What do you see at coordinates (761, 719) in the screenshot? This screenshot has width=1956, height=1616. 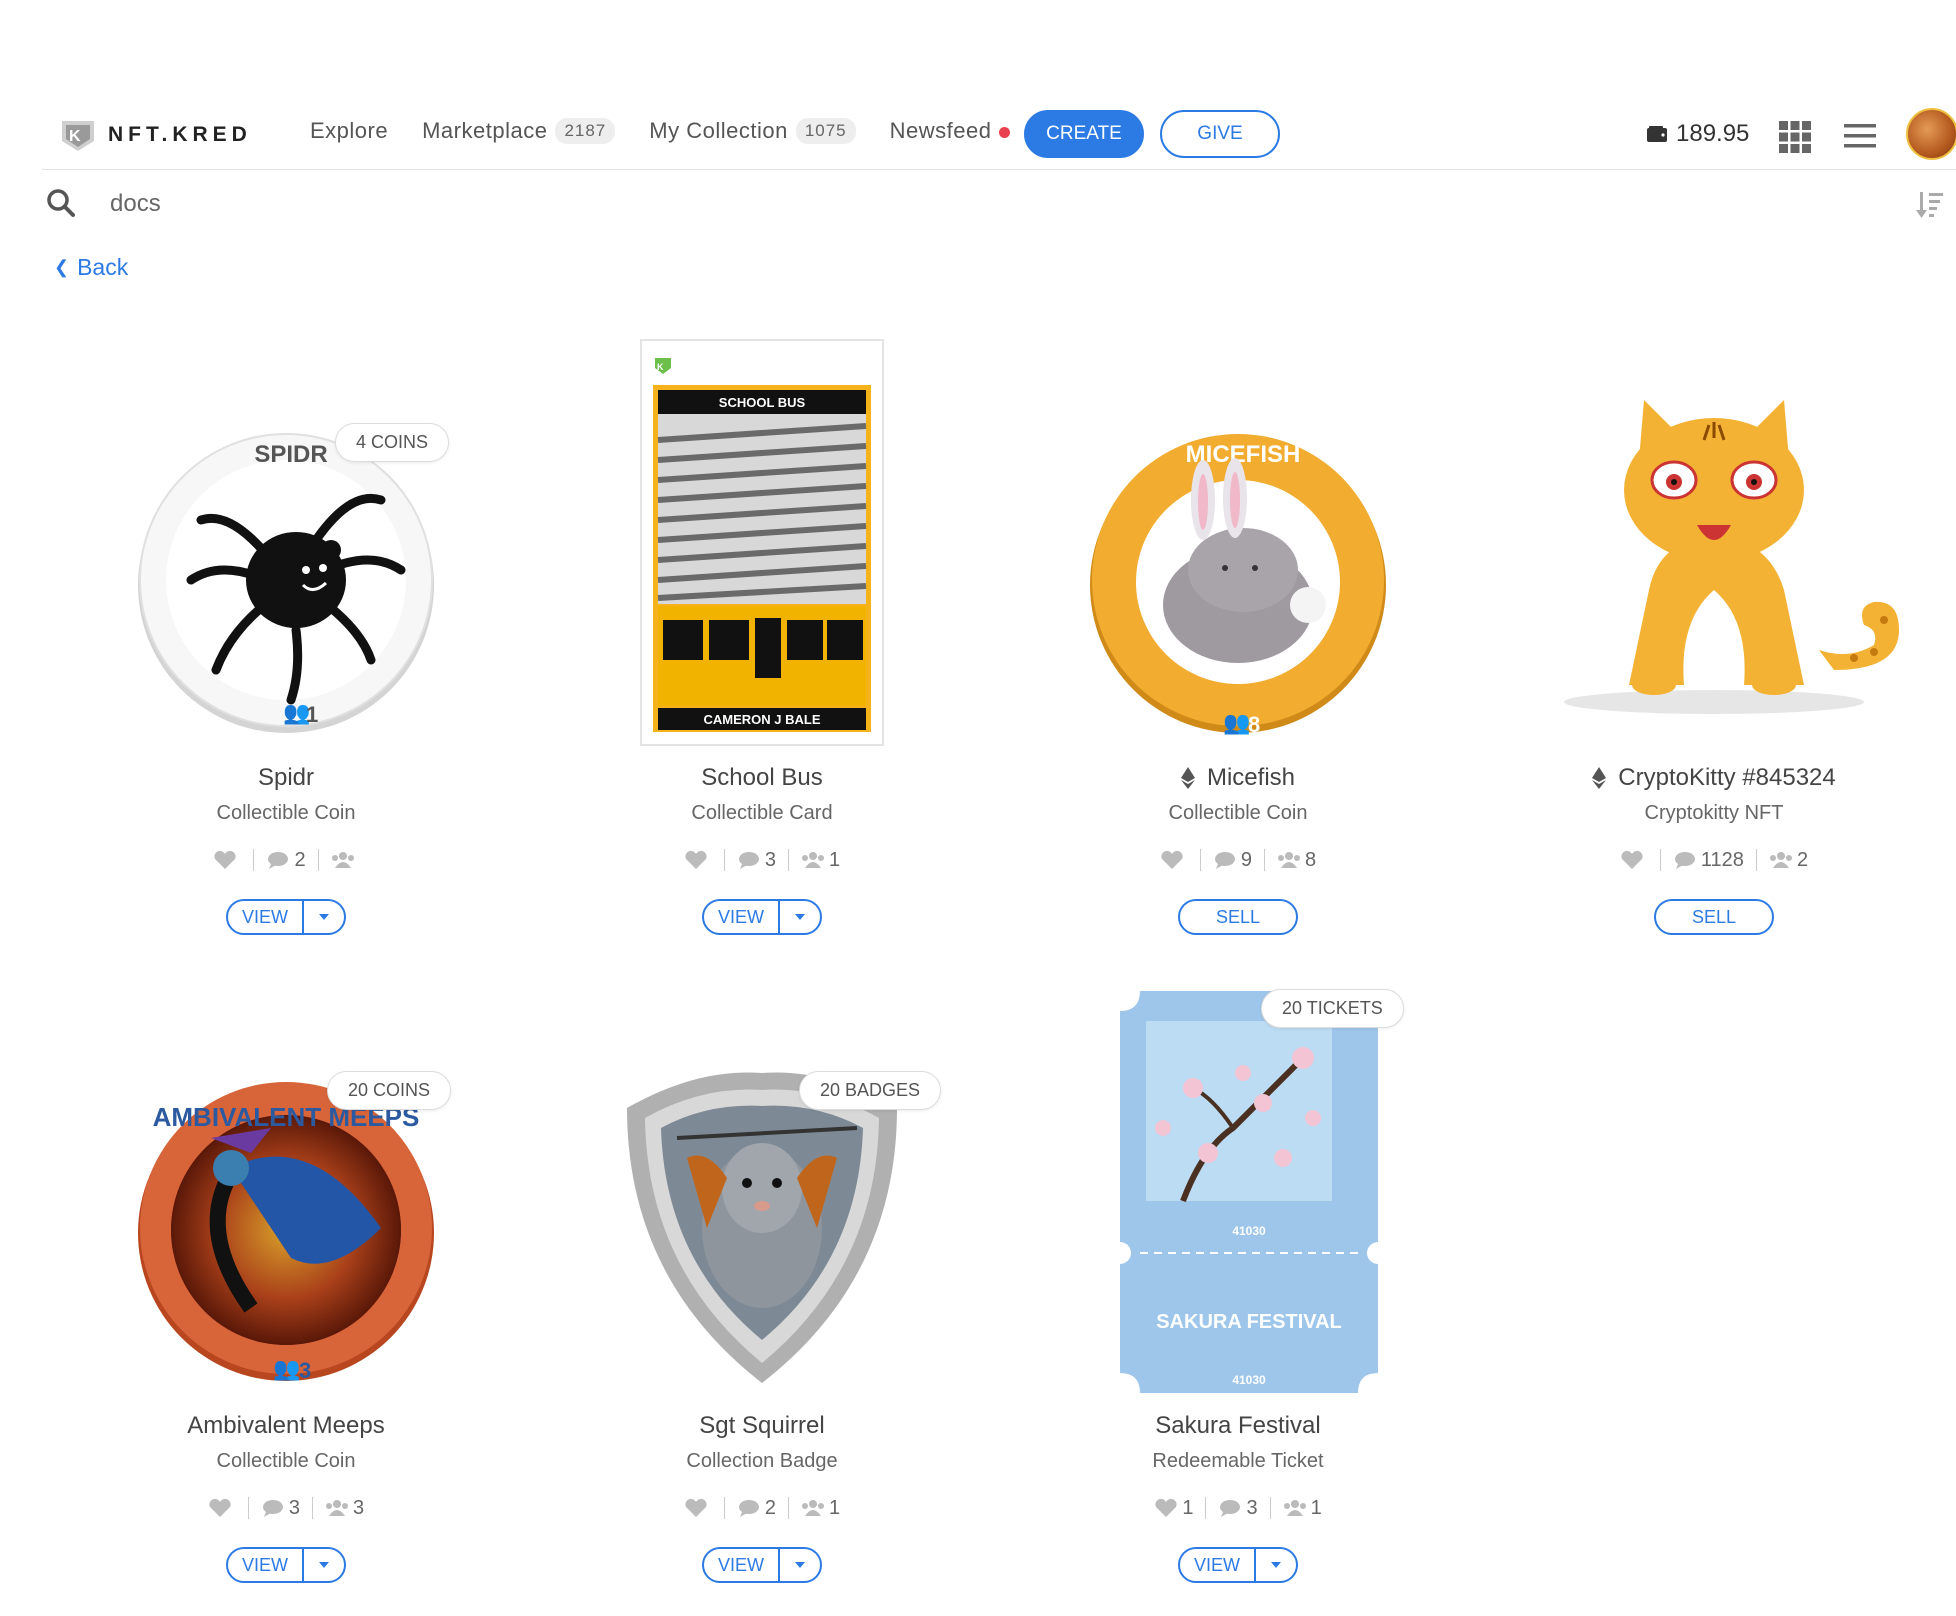 I see `card-bottom-label: CAMERON J BALE` at bounding box center [761, 719].